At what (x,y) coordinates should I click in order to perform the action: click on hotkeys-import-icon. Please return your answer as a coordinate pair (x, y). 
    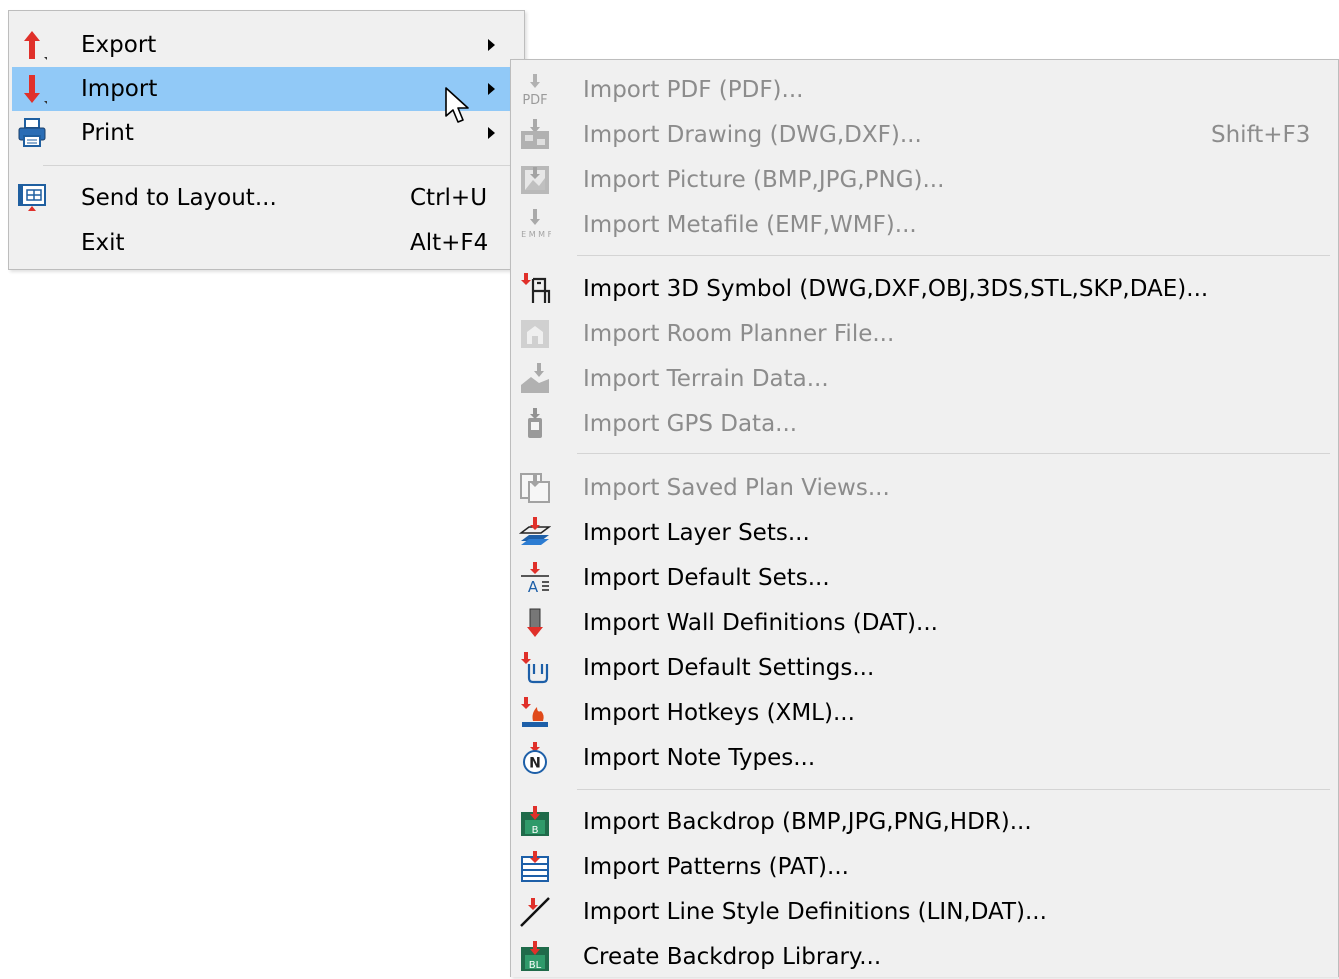
    Looking at the image, I should click on (534, 712).